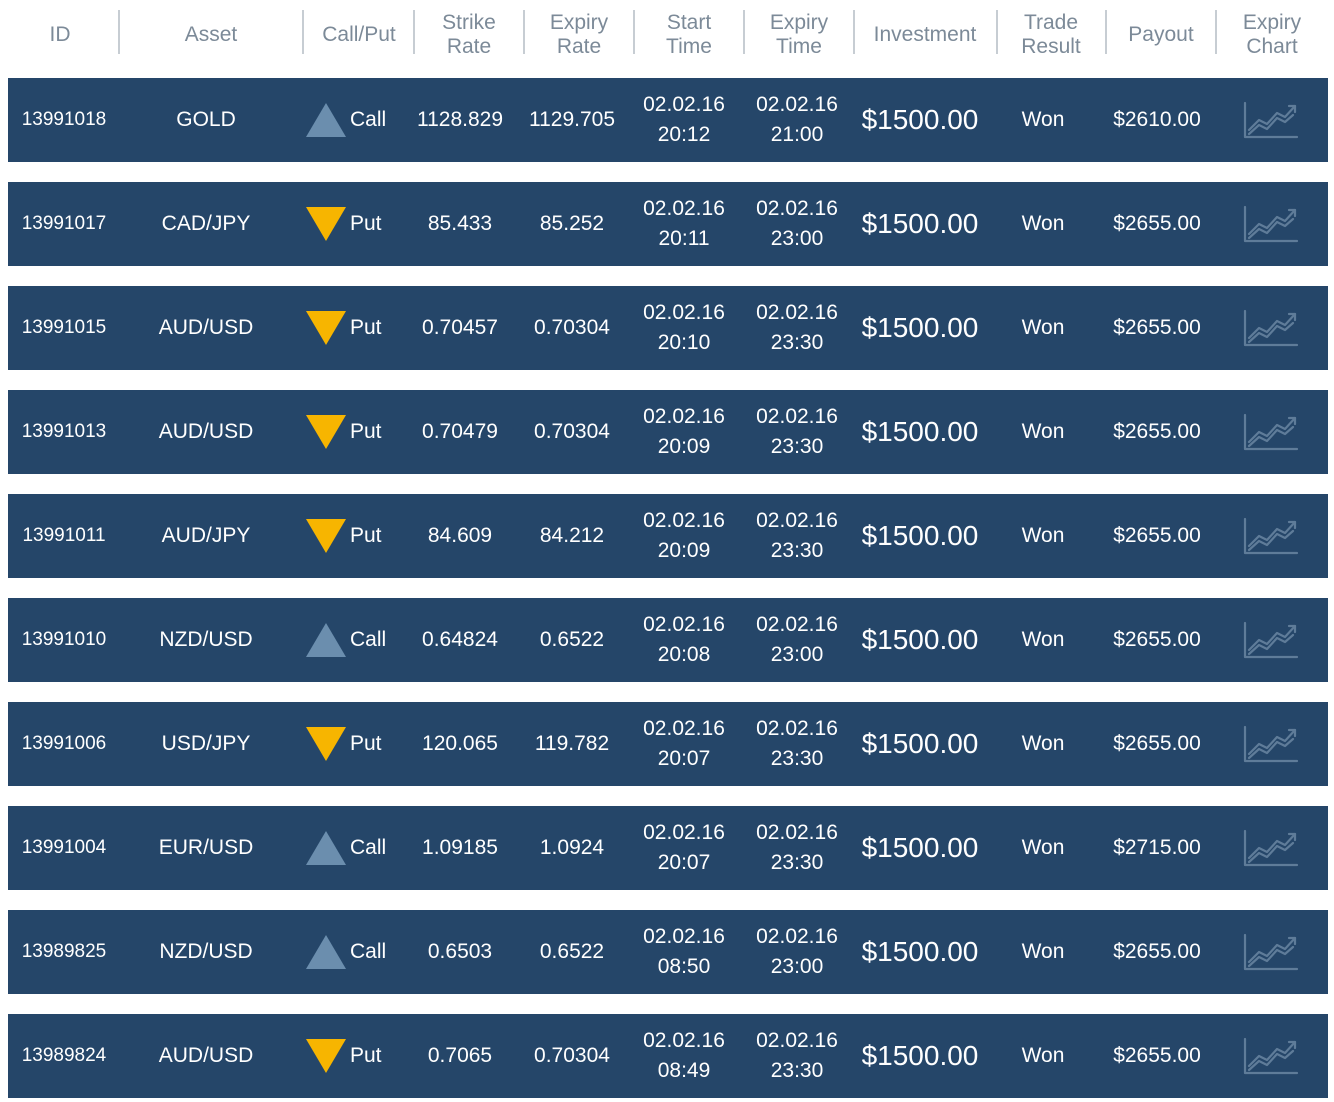 The height and width of the screenshot is (1102, 1334). I want to click on header-asset: Asset, so click(211, 35).